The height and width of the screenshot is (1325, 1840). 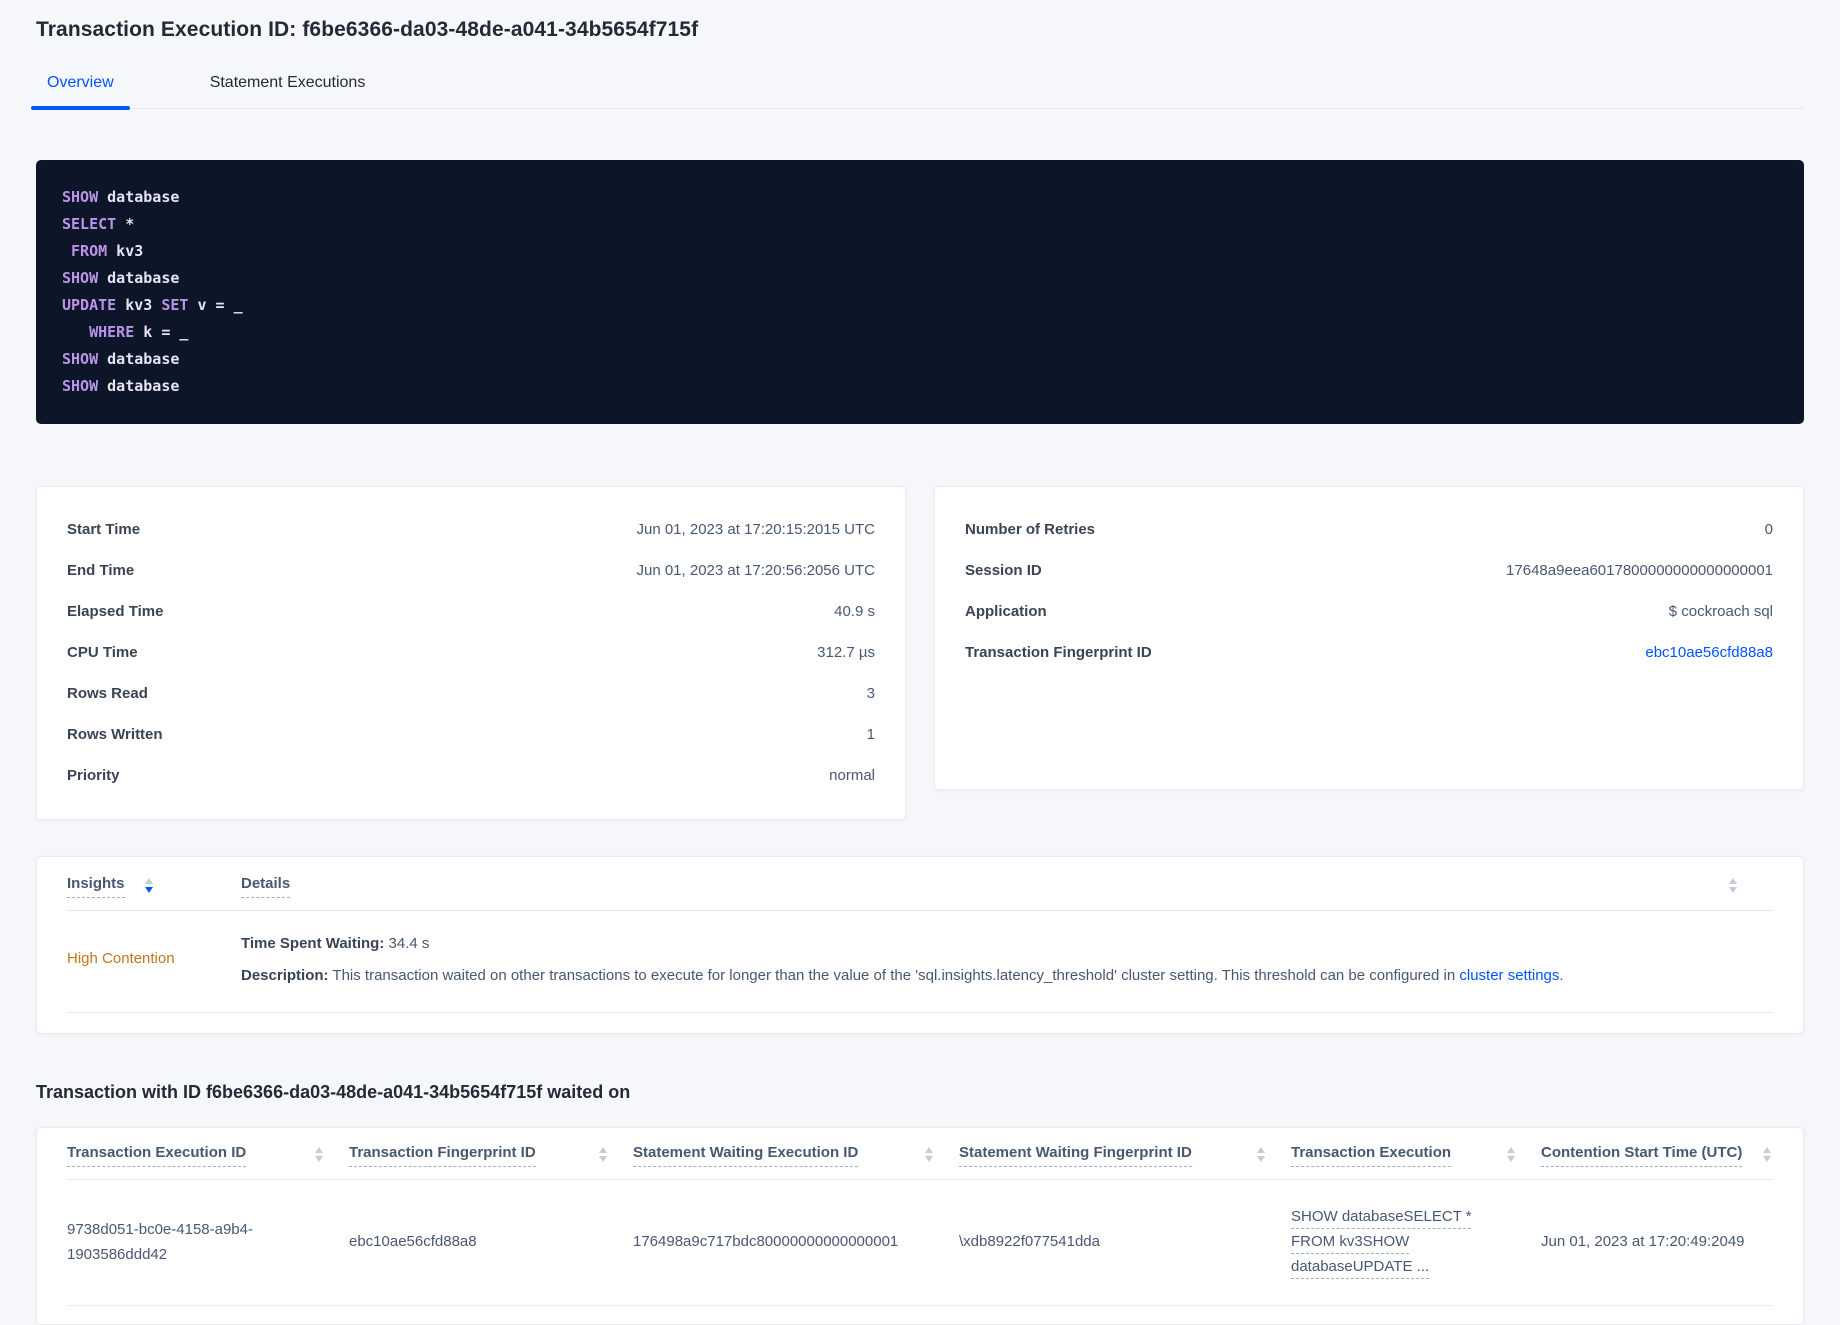 I want to click on stat-value: normal, so click(x=852, y=775).